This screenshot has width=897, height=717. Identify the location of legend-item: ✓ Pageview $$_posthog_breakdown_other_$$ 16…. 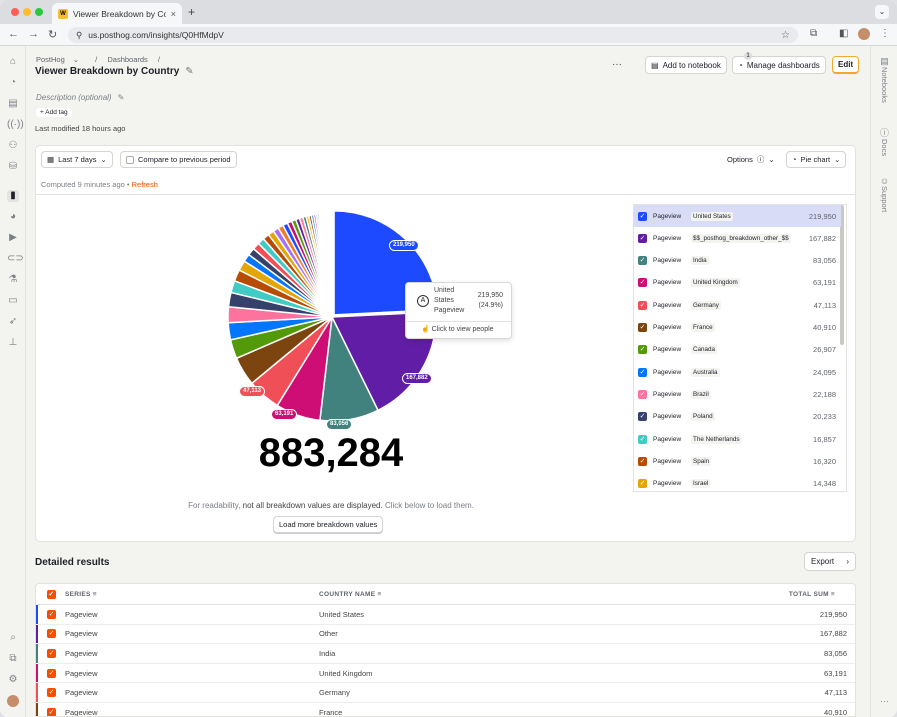
(737, 238).